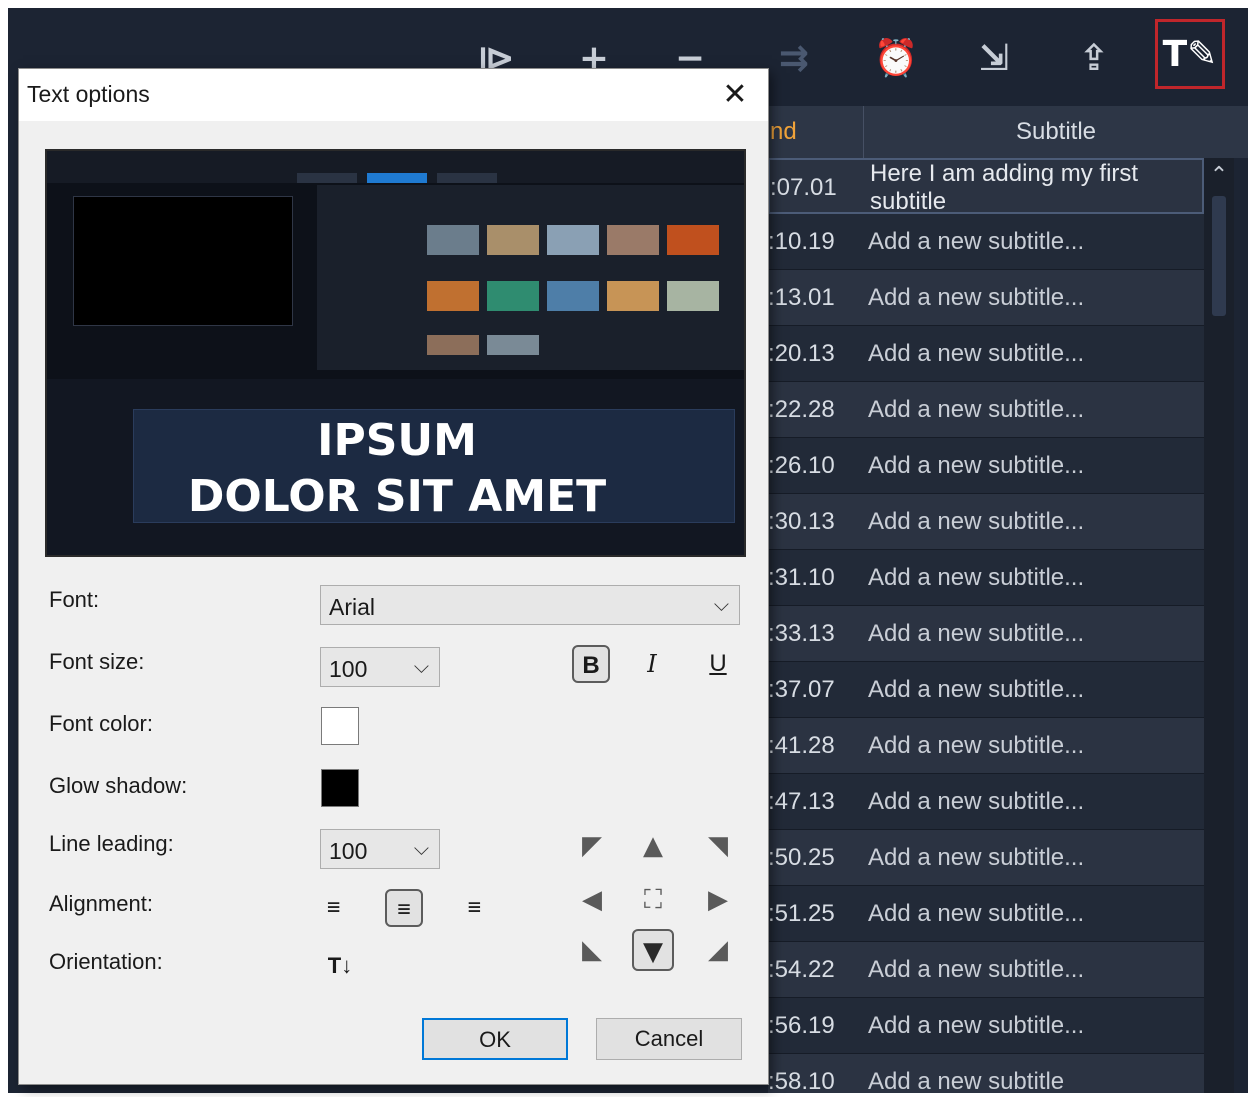 This screenshot has height=1097, width=1248. What do you see at coordinates (816, 1073) in the screenshot?
I see `end-time-cell: :58.10` at bounding box center [816, 1073].